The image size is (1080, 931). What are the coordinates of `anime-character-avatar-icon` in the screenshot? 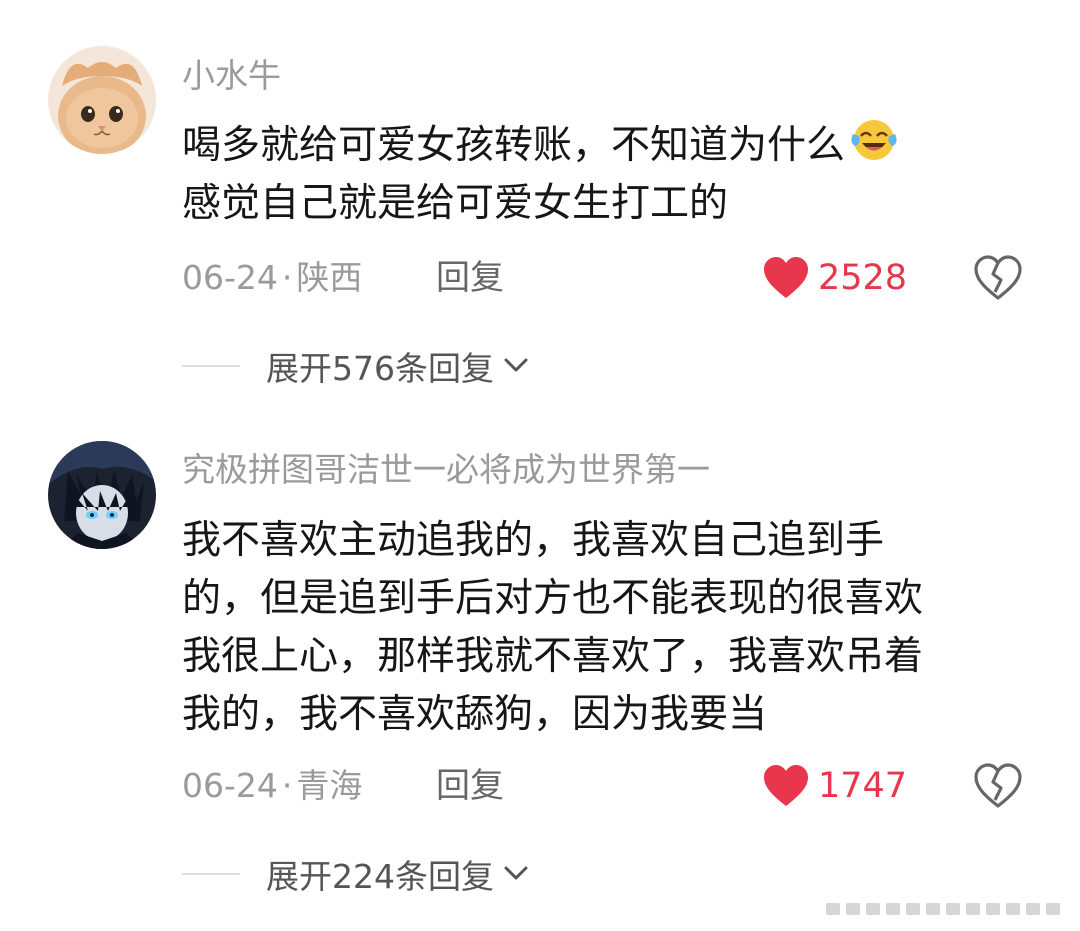 It's located at (102, 495).